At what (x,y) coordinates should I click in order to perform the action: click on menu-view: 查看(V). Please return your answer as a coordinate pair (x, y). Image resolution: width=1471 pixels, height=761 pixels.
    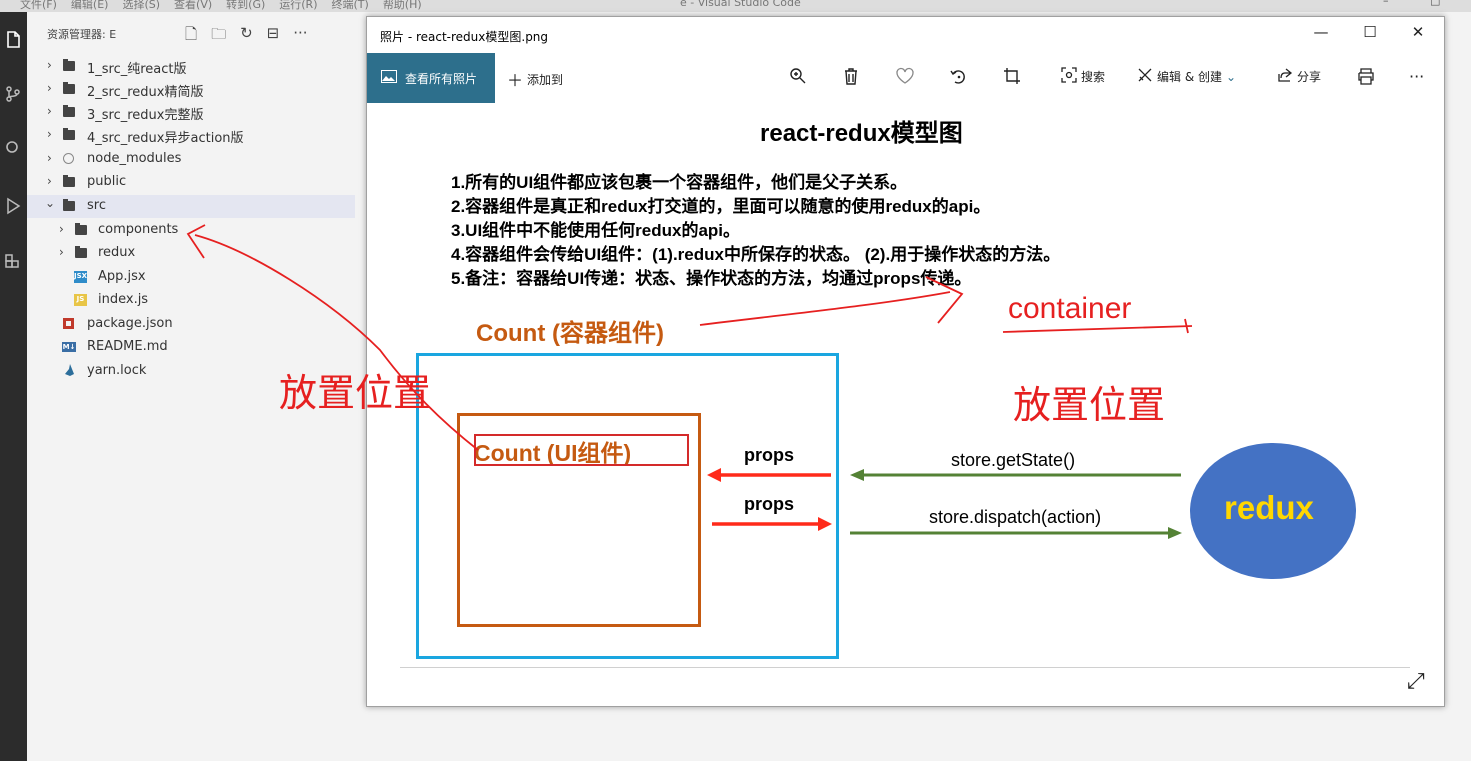
    Looking at the image, I should click on (193, 6).